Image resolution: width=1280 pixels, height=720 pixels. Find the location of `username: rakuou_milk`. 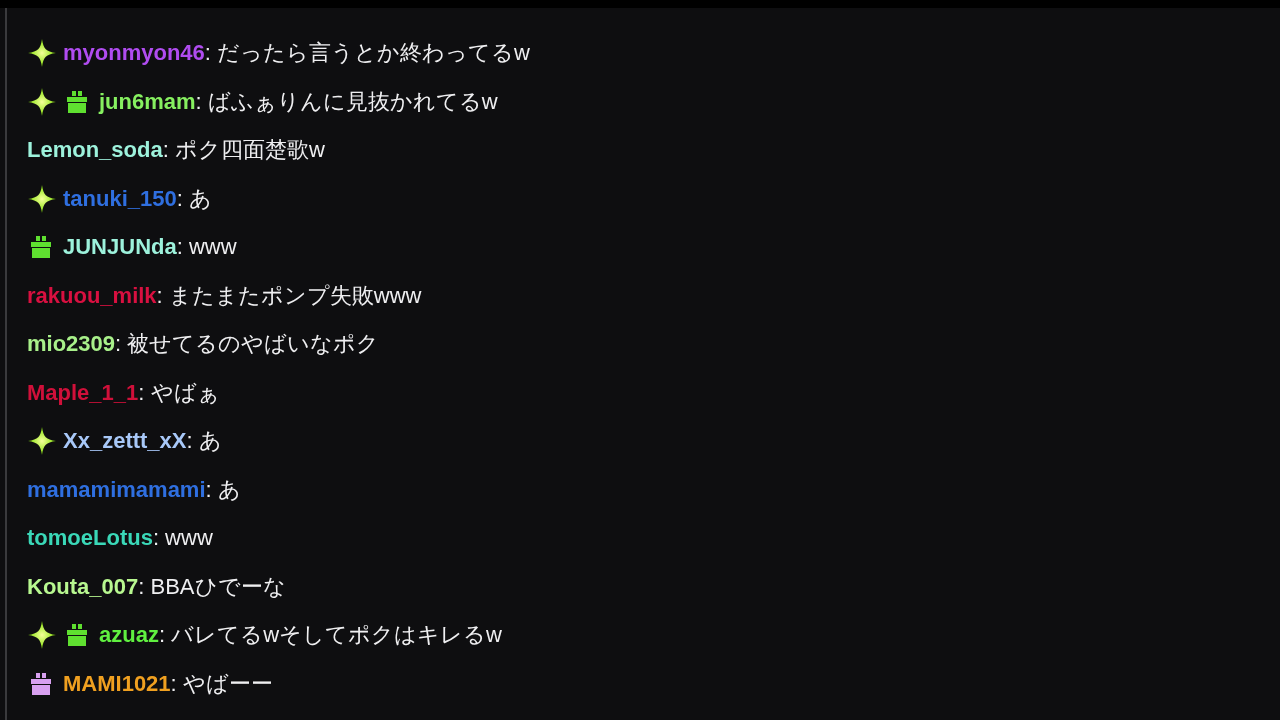

username: rakuou_milk is located at coordinates (92, 295).